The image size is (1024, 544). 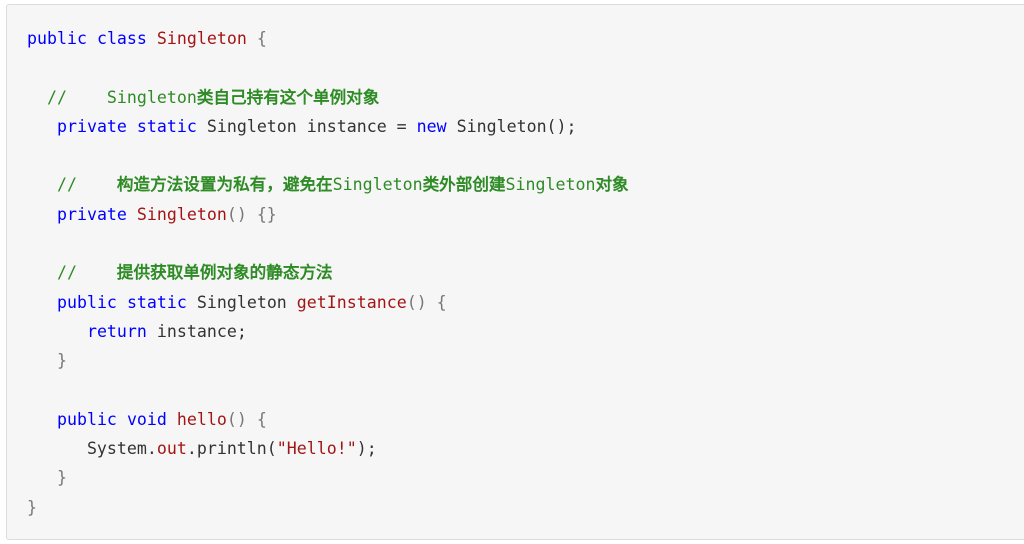 I want to click on code-token: class, so click(x=121, y=38).